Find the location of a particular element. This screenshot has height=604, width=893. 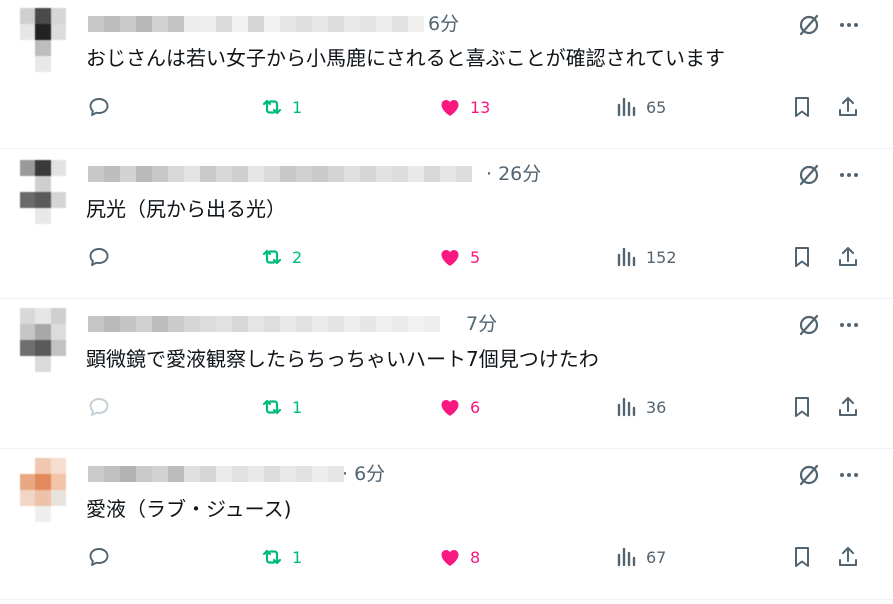

views-button: 36 is located at coordinates (640, 407).